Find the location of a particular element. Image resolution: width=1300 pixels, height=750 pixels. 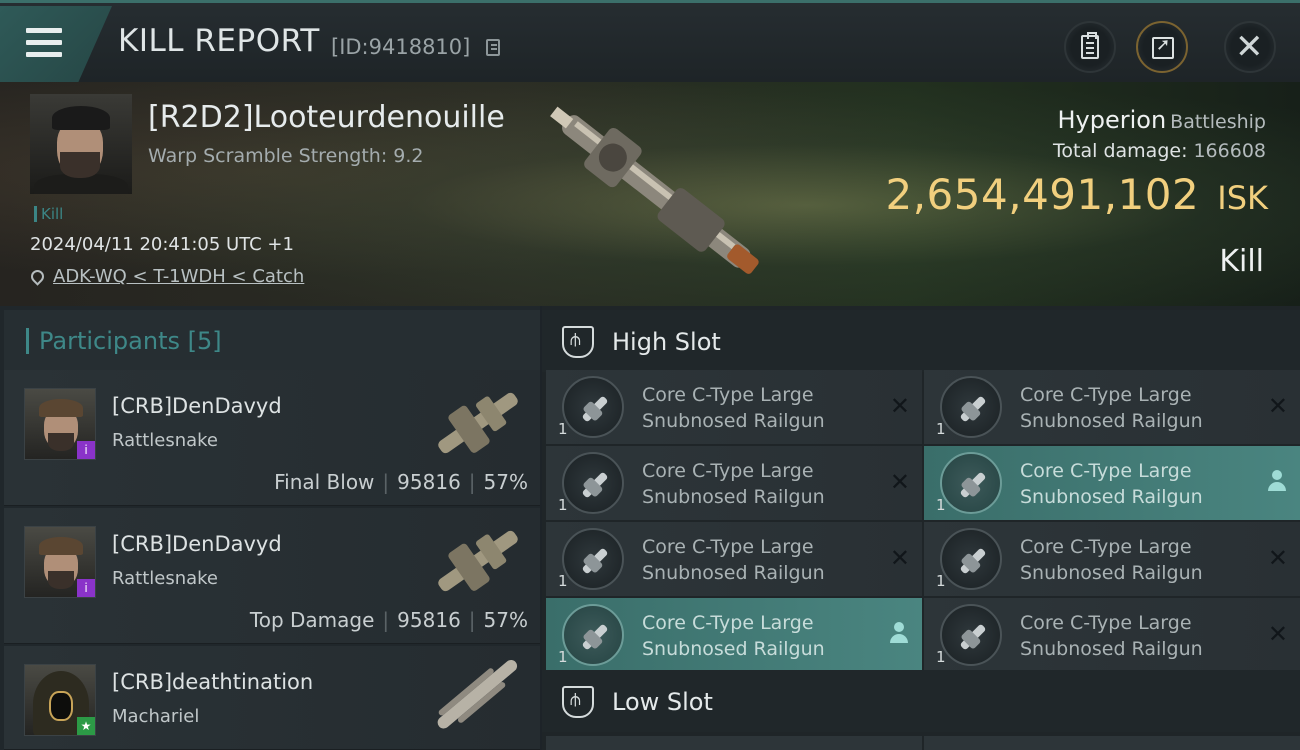

menu-icon is located at coordinates (44, 43).